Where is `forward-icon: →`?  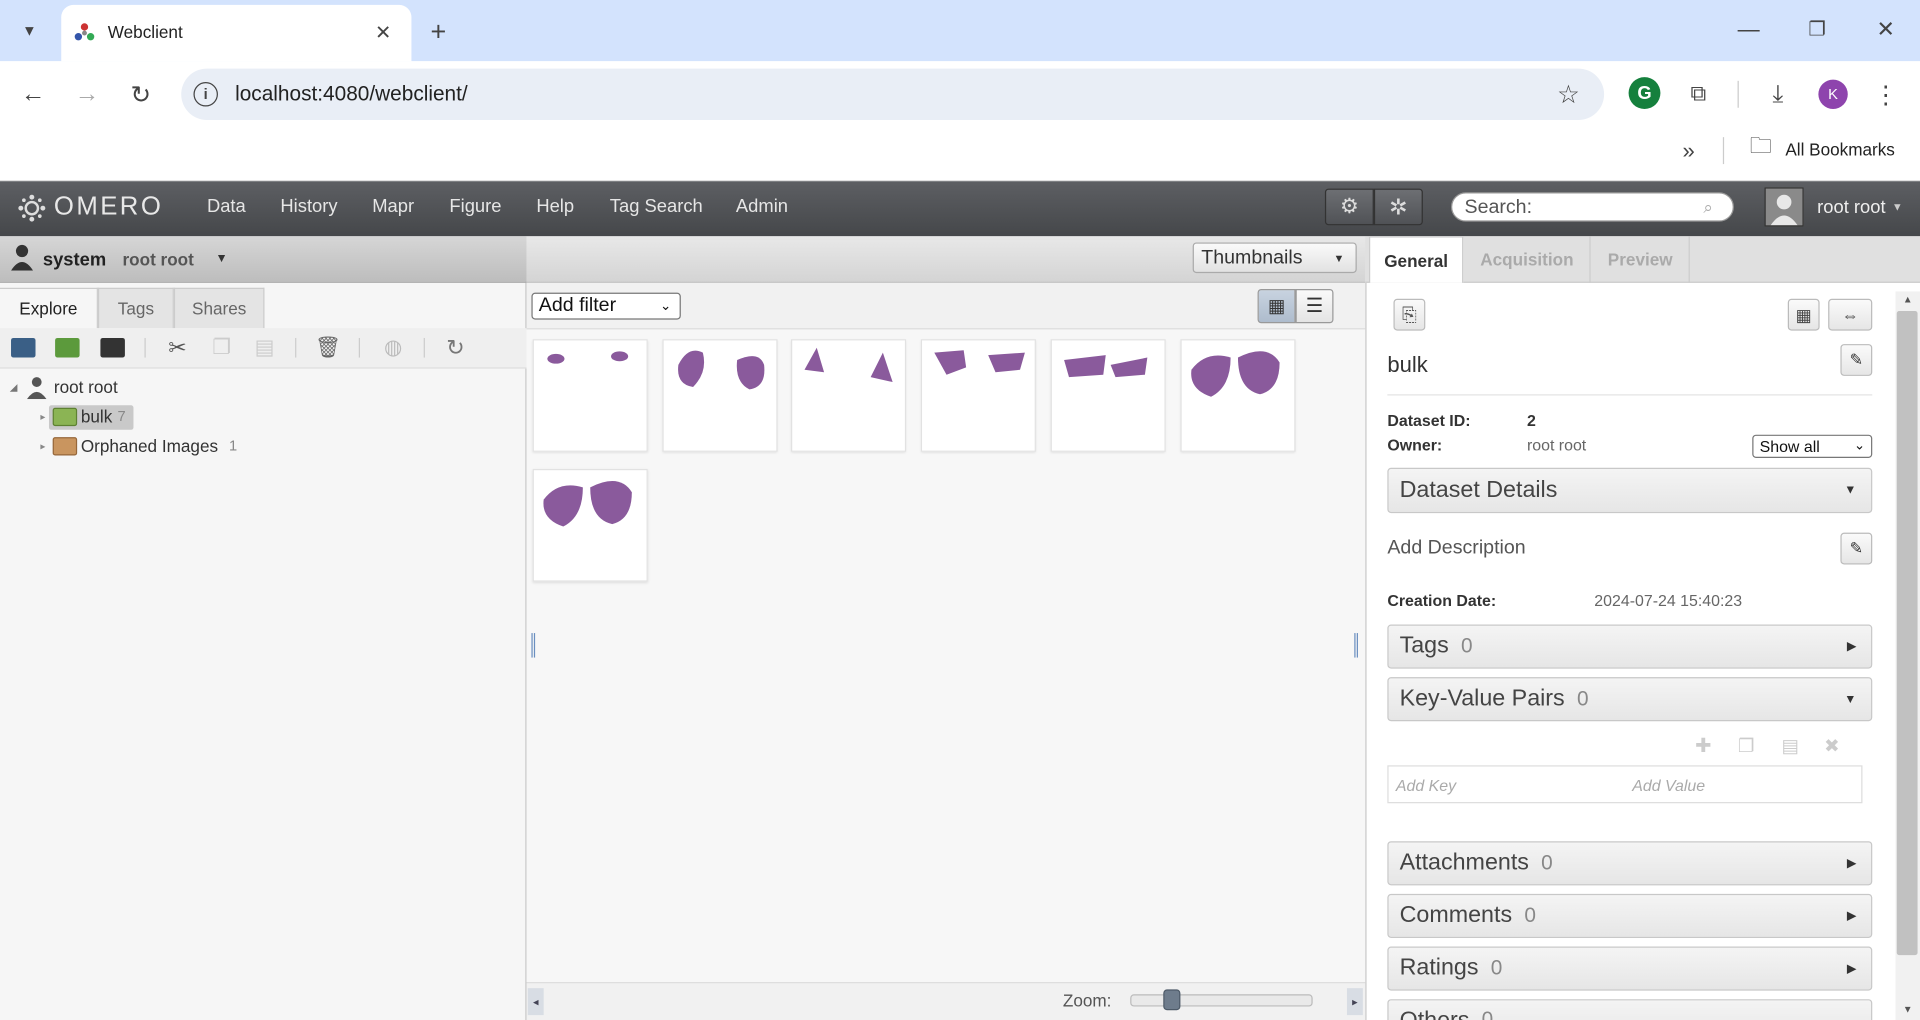
forward-icon: → is located at coordinates (87, 94).